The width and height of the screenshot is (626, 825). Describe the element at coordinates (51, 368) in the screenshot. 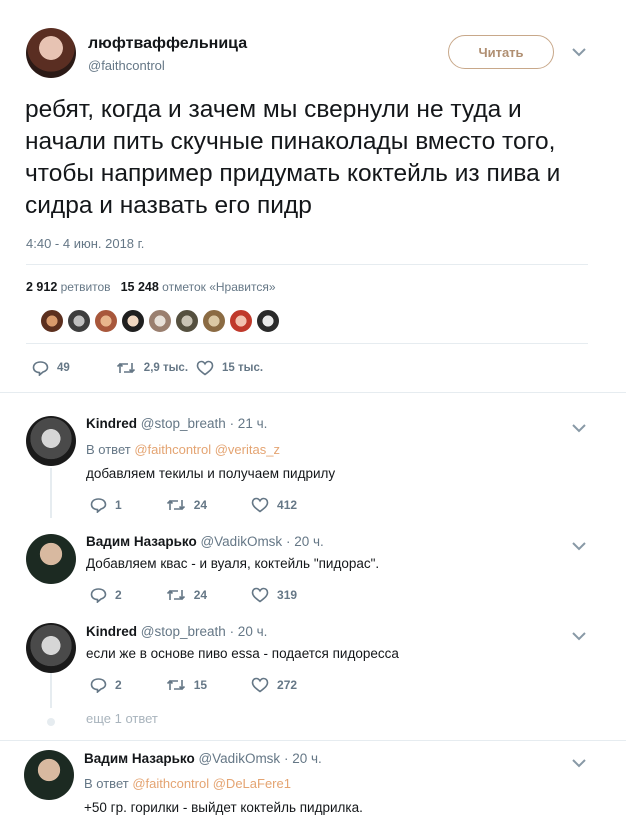

I see `reply-button: 49` at that location.